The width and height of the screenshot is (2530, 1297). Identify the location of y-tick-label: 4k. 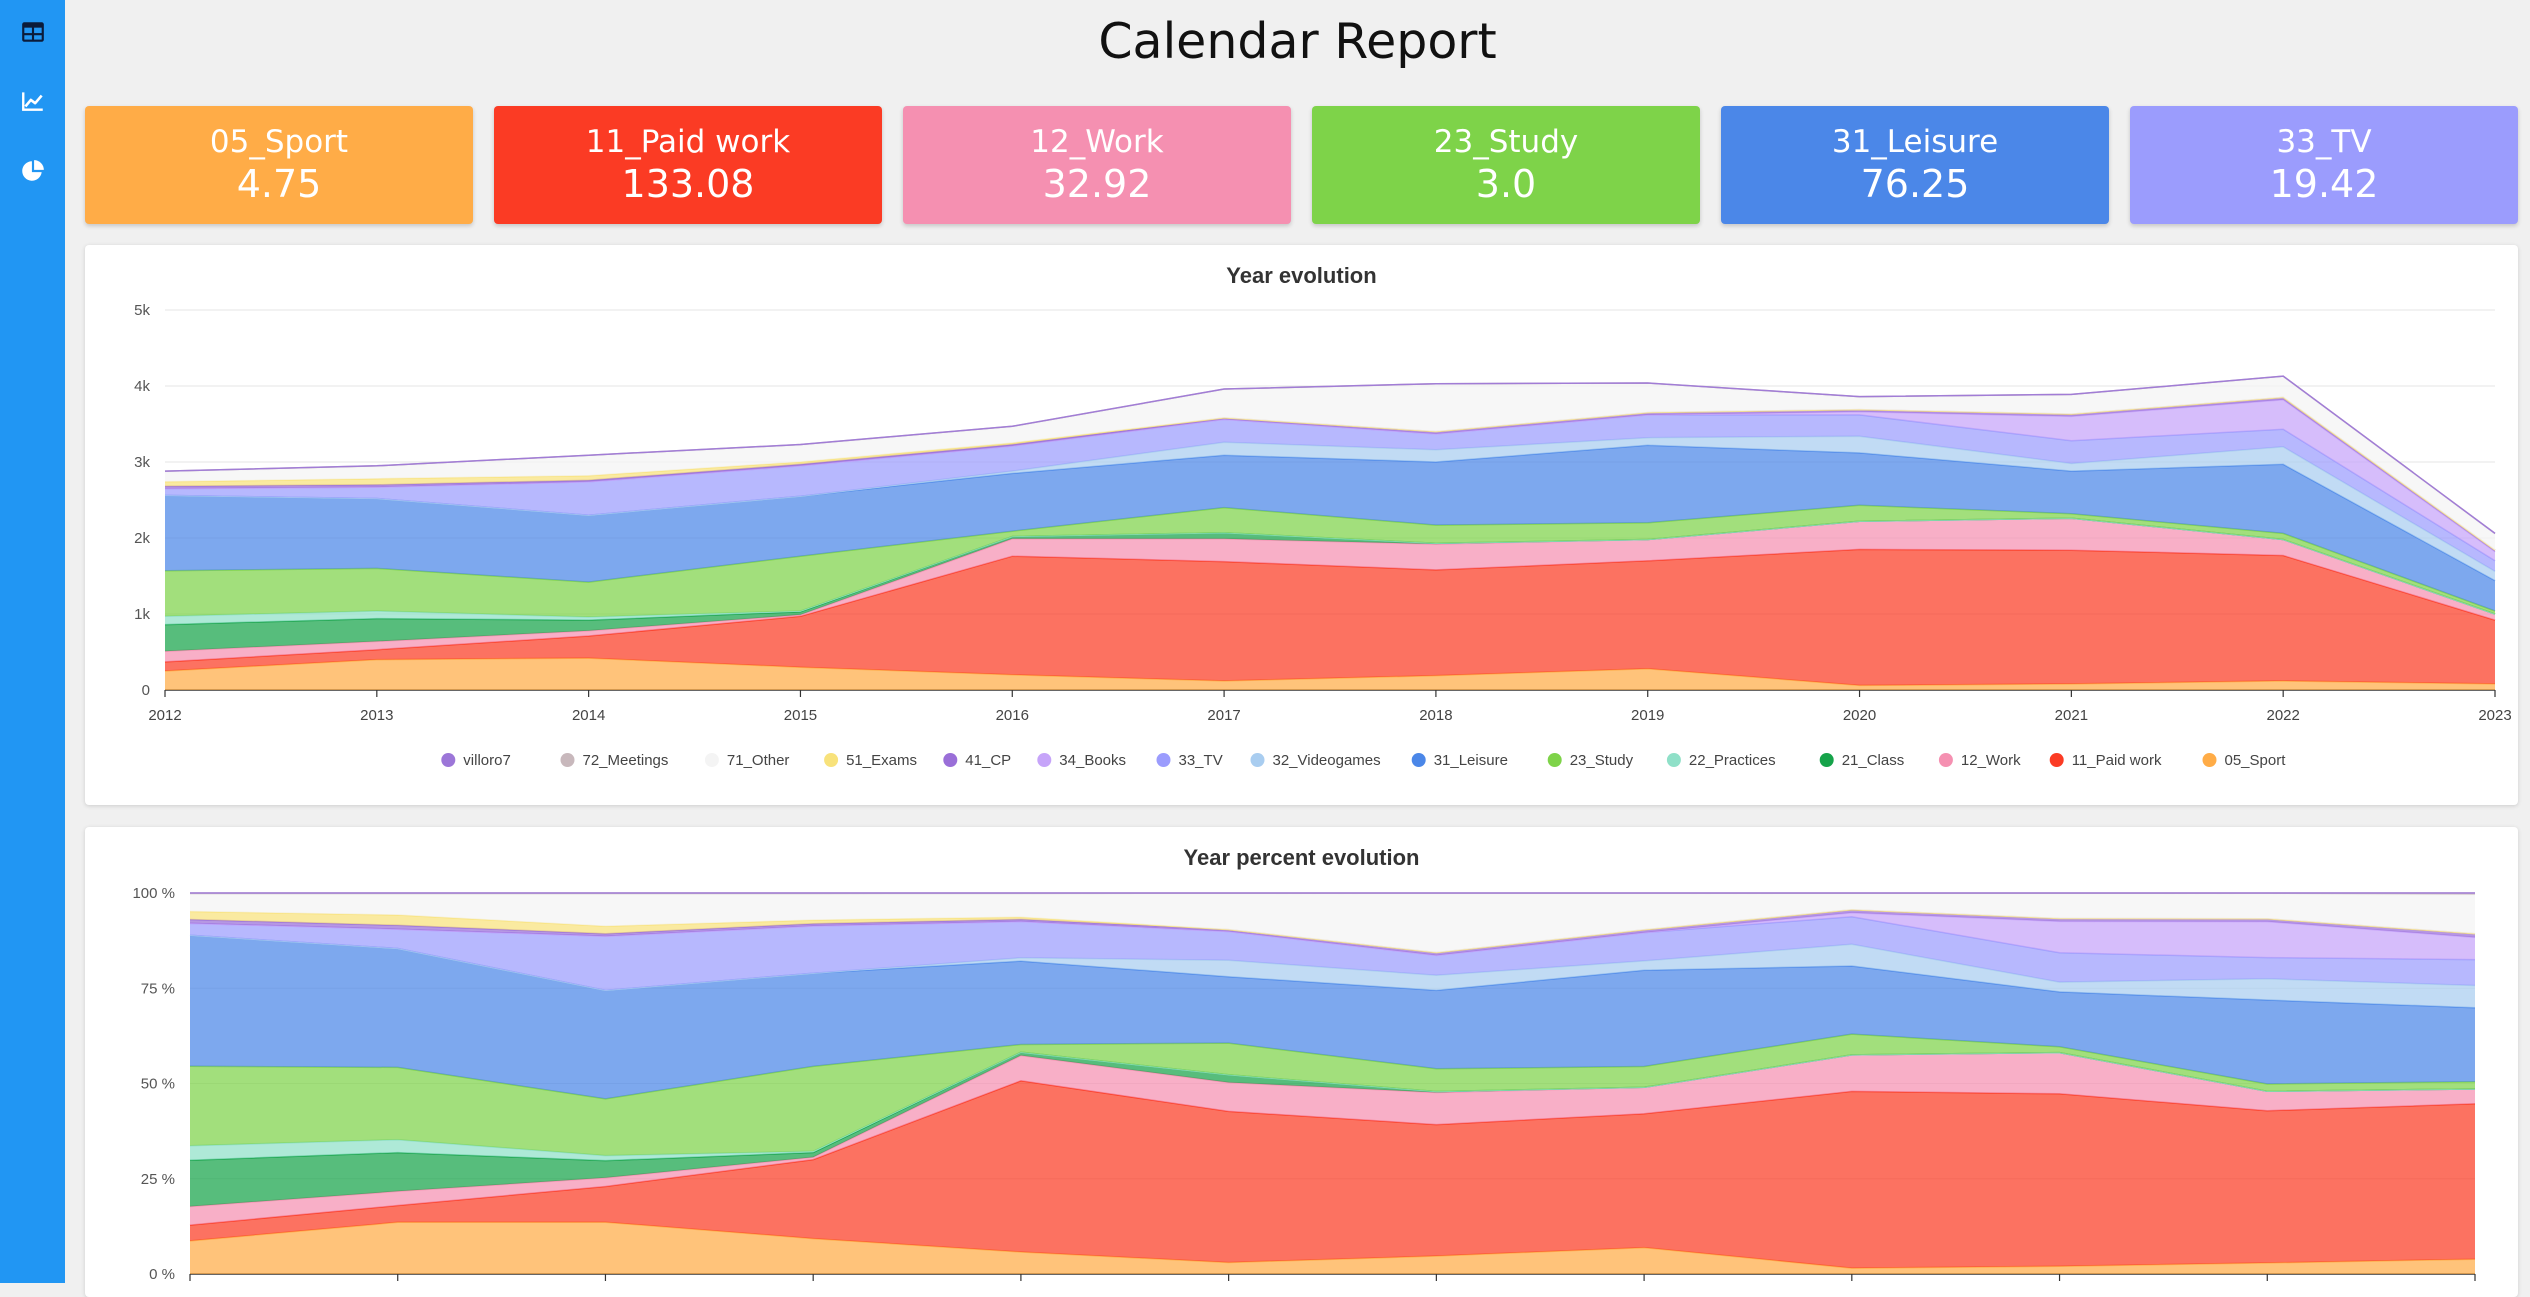
(142, 386).